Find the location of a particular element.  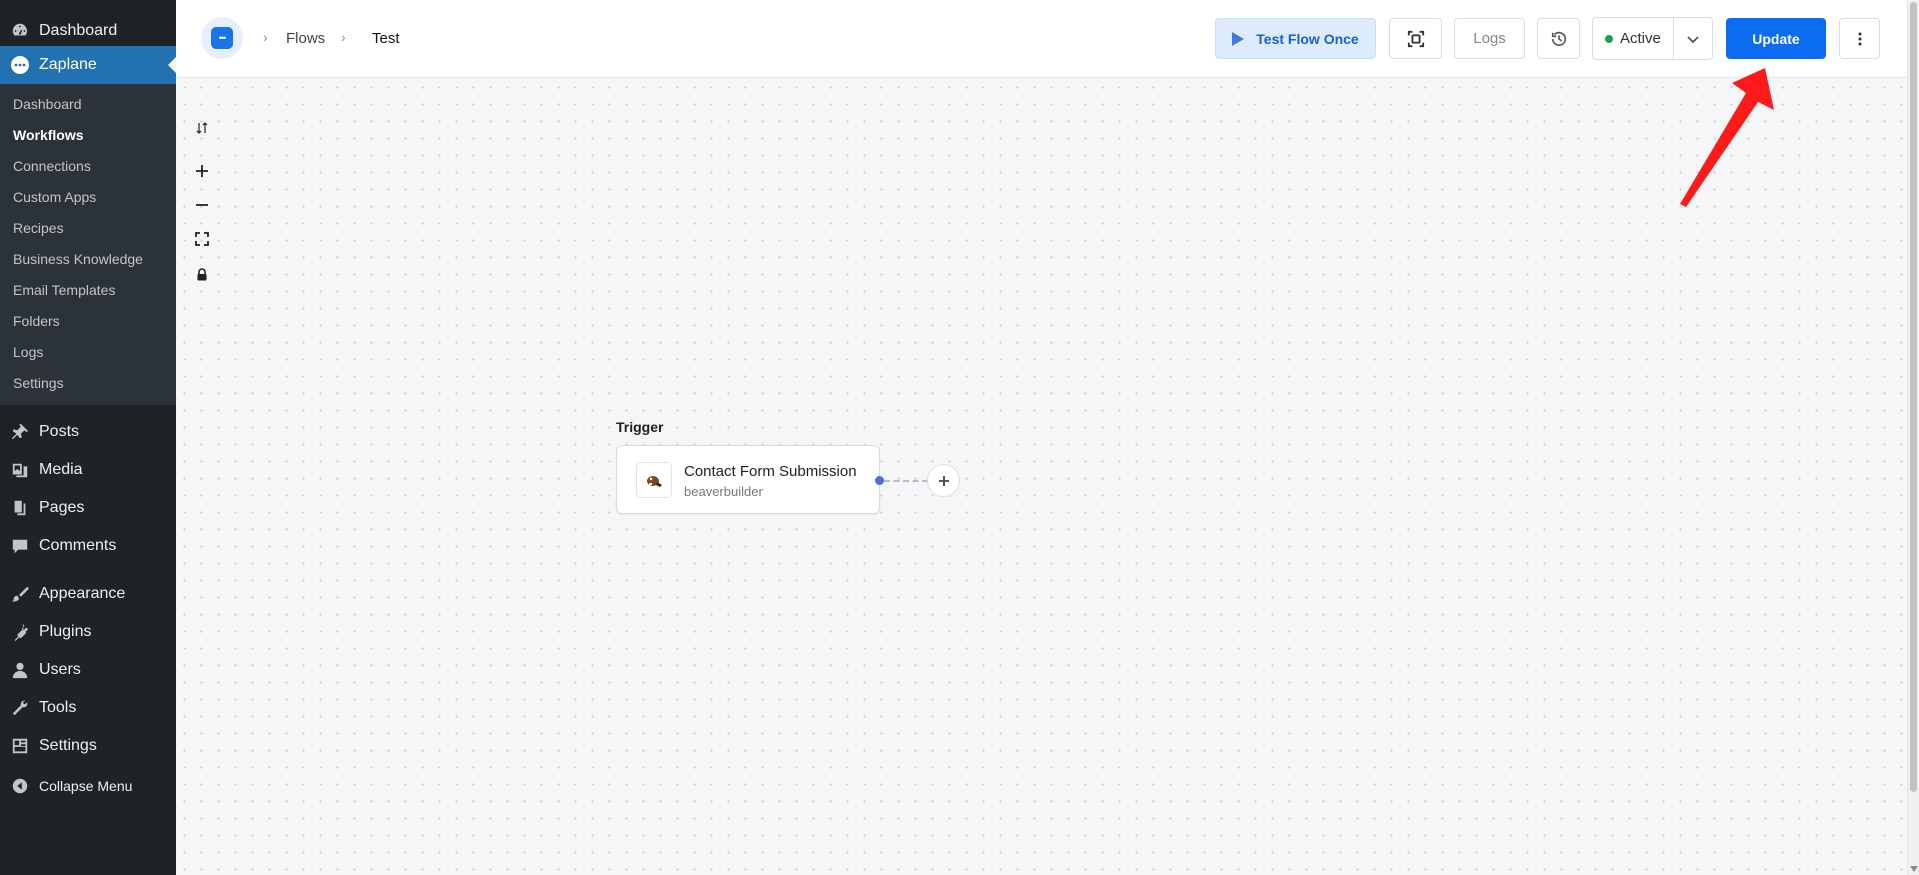

menu-label: Appearance is located at coordinates (82, 593).